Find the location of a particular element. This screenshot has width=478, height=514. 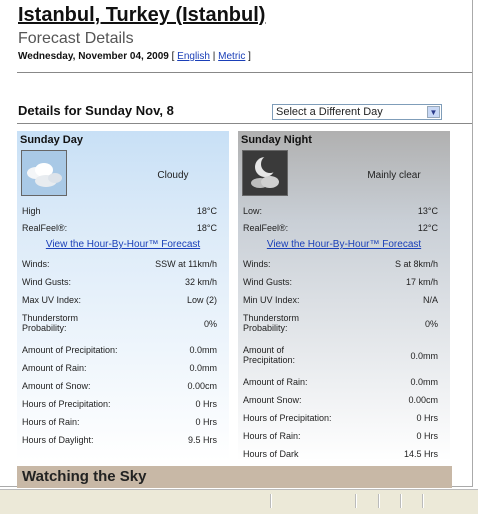

current-date: Wednesday, November 04, 2009 is located at coordinates (93, 56).